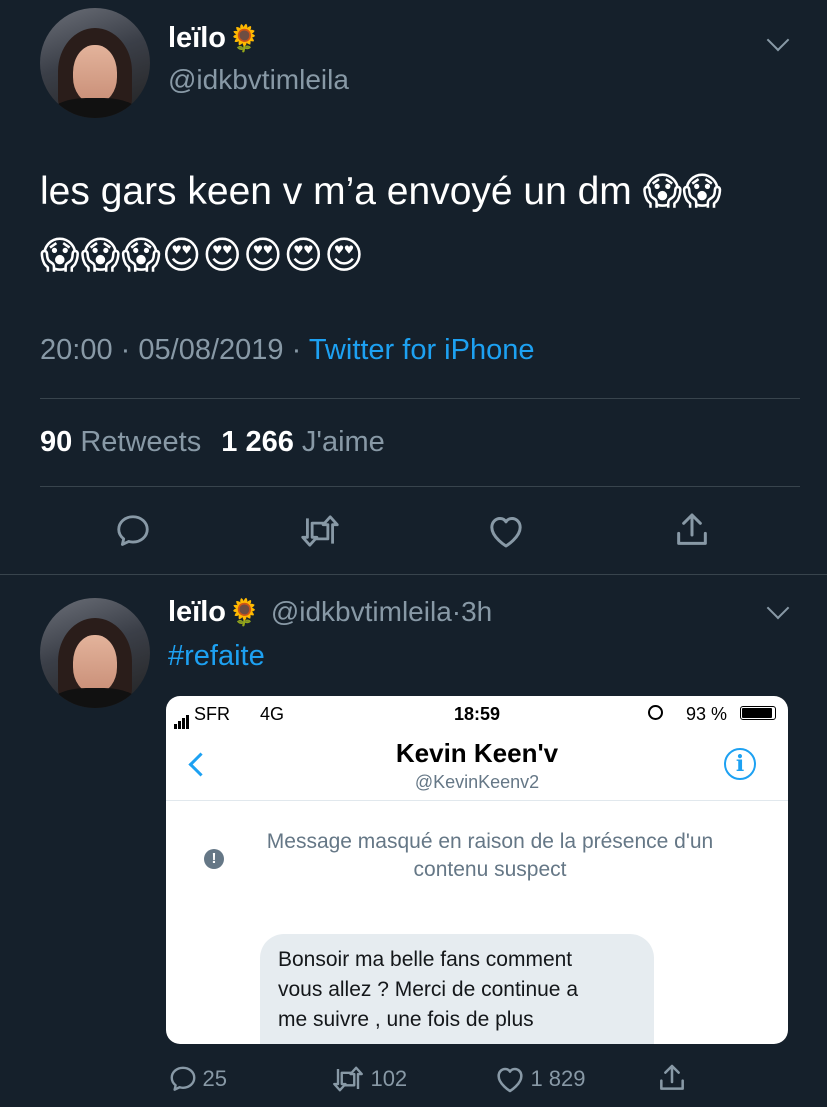 The height and width of the screenshot is (1107, 827). I want to click on reply-action-share, so click(672, 1080).